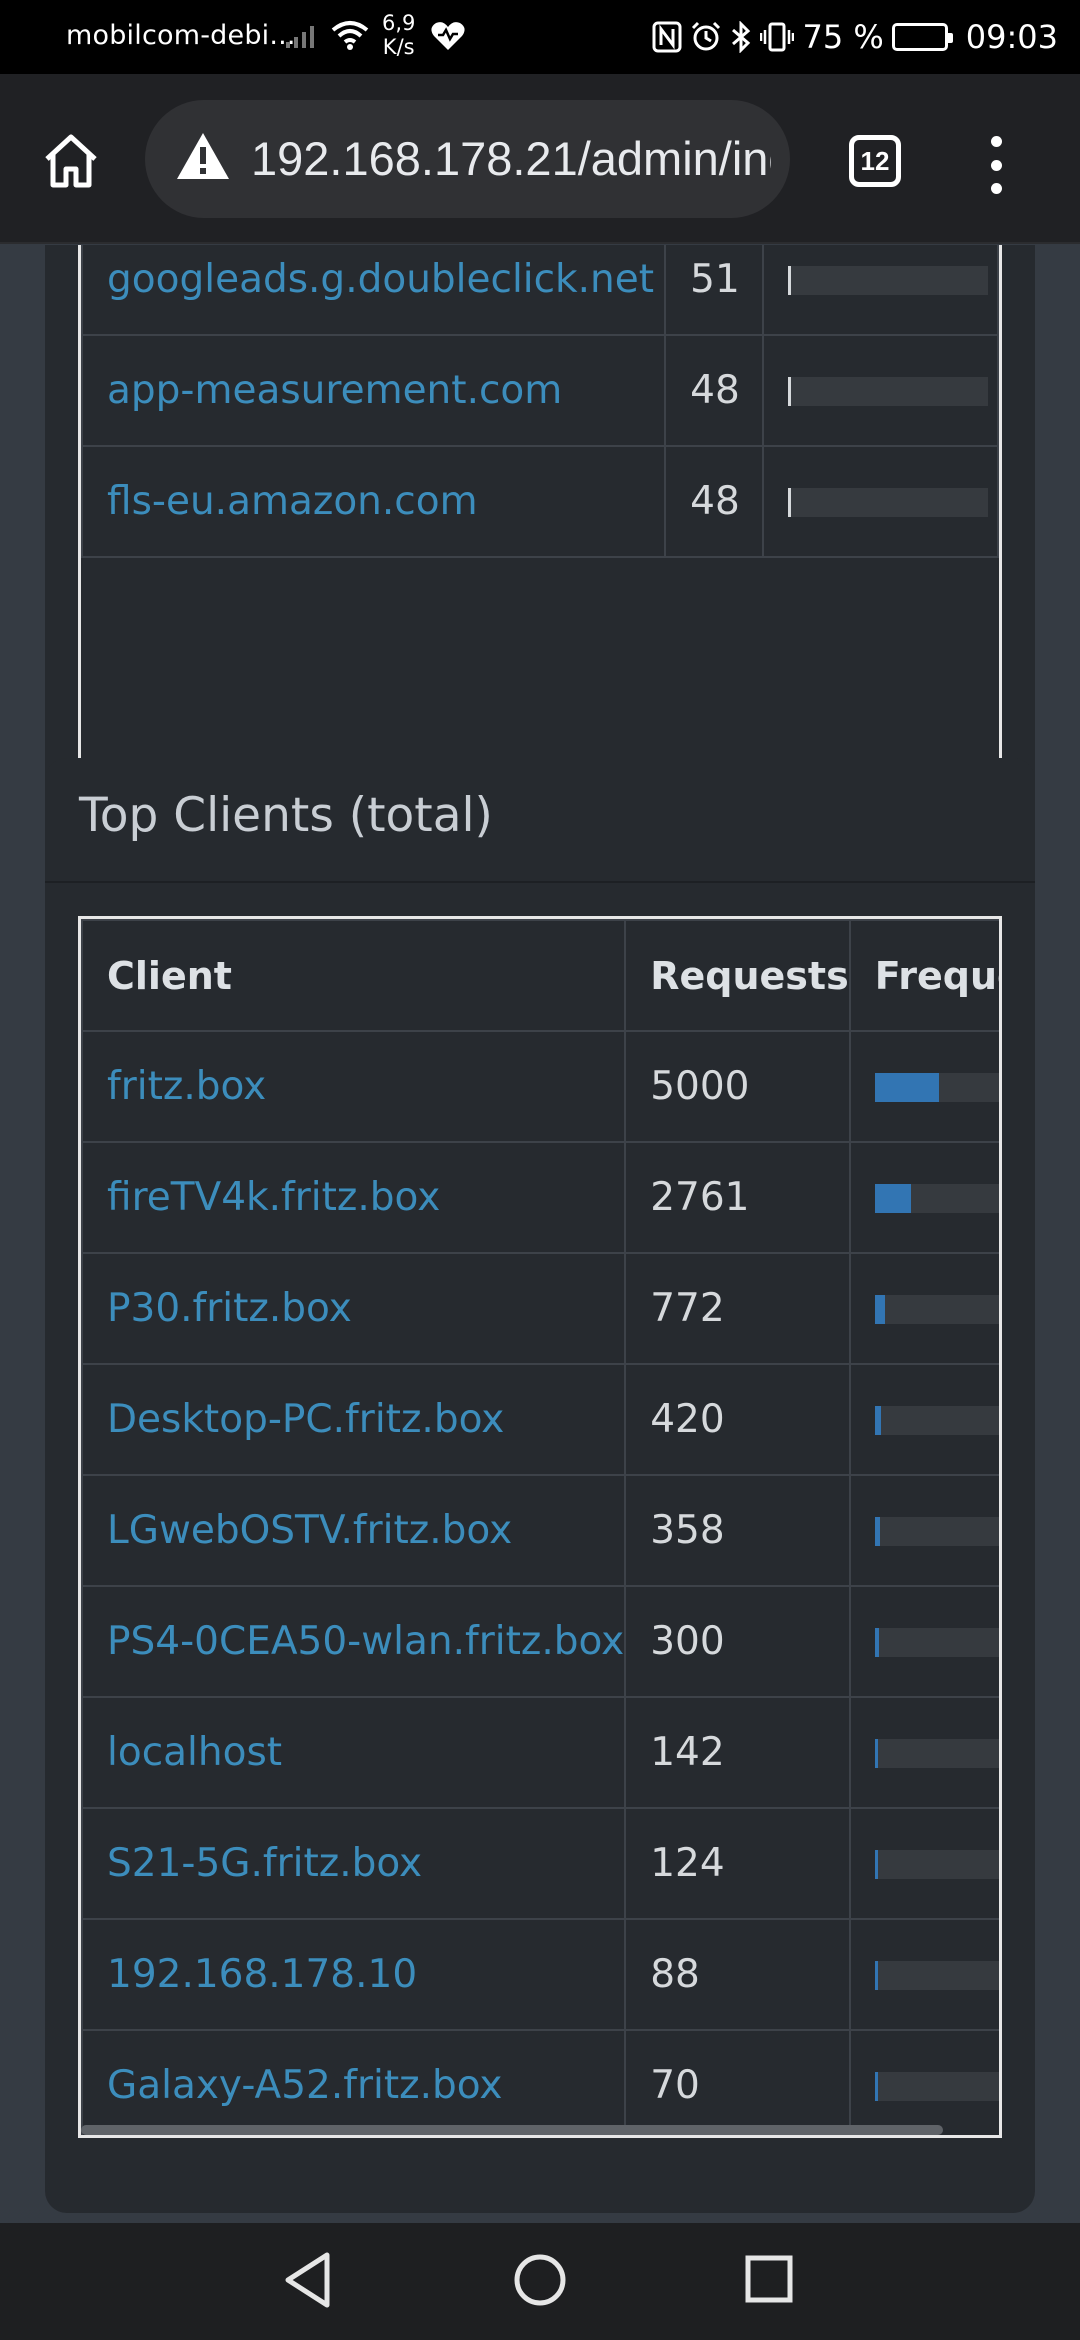 Image resolution: width=1080 pixels, height=2340 pixels. I want to click on table-row: S21-5G.fritz.box 124, so click(540, 1863).